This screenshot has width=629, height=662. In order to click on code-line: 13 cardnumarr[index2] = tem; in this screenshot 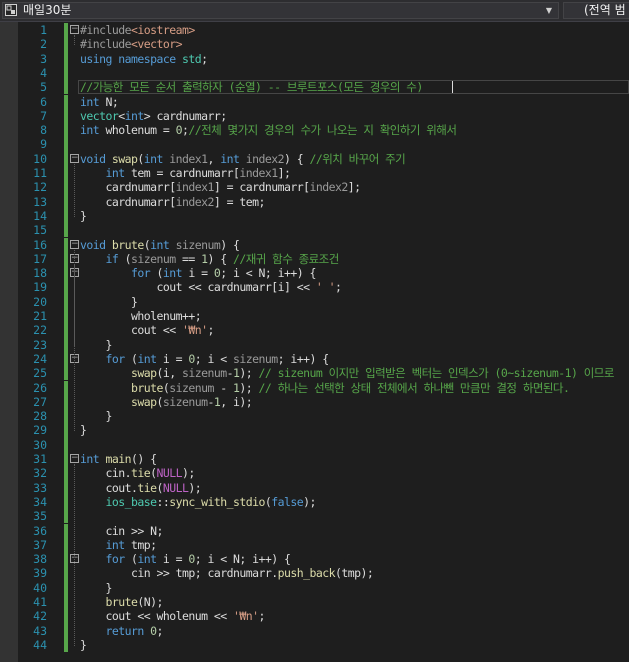, I will do `click(314, 201)`.